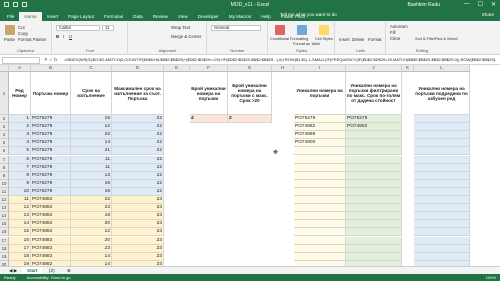 The height and width of the screenshot is (281, 500). Describe the element at coordinates (177, 68) in the screenshot. I see `column-header-e: E` at that location.